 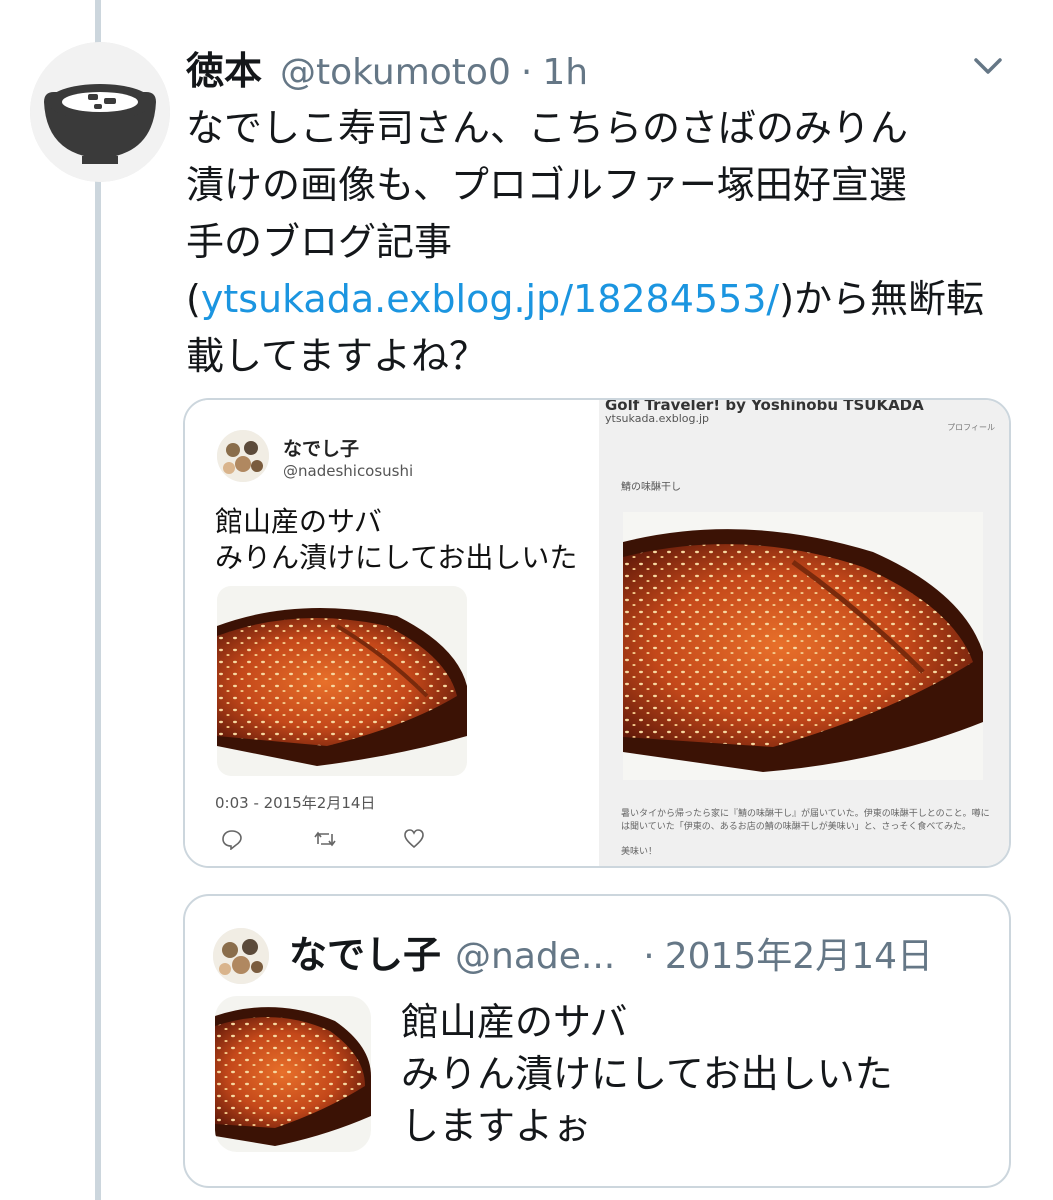 I want to click on panel-display-name: なでし子, so click(x=321, y=449).